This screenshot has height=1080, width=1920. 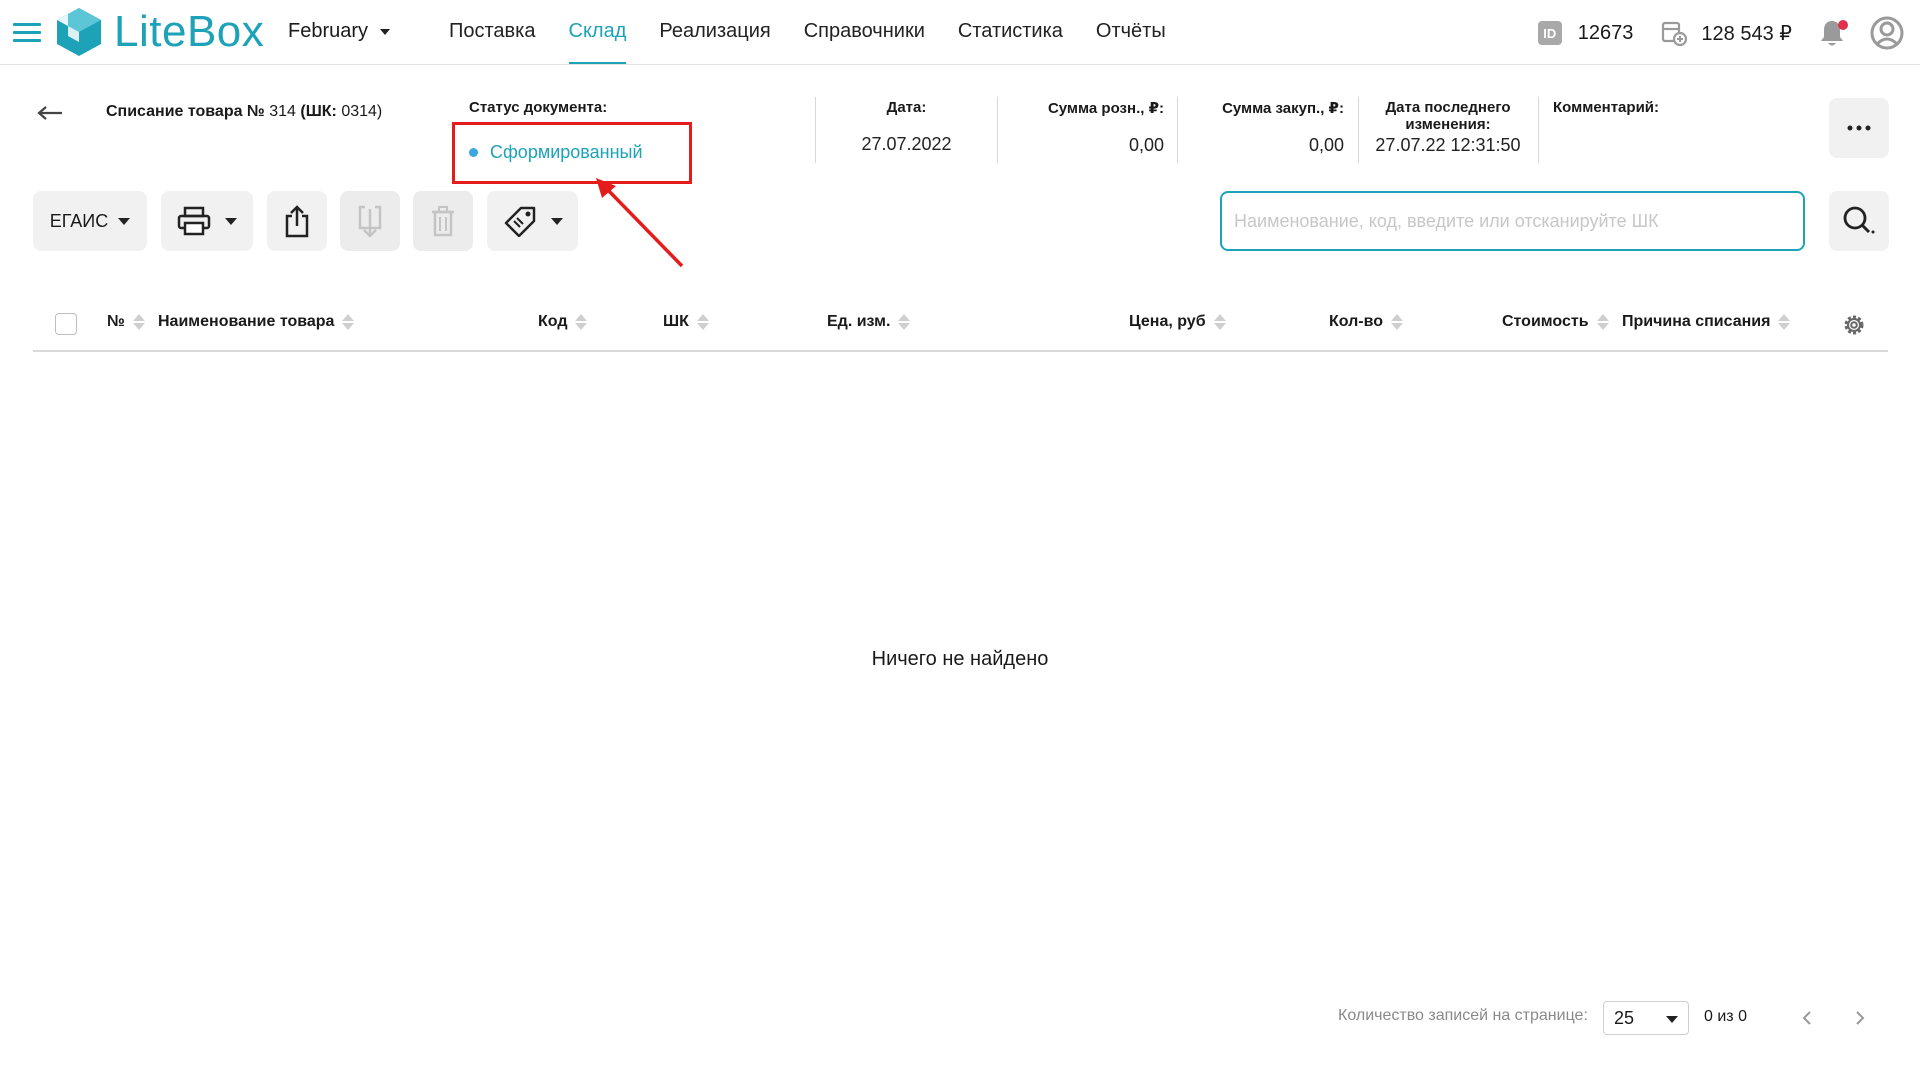 What do you see at coordinates (1674, 33) in the screenshot?
I see `balance-icon` at bounding box center [1674, 33].